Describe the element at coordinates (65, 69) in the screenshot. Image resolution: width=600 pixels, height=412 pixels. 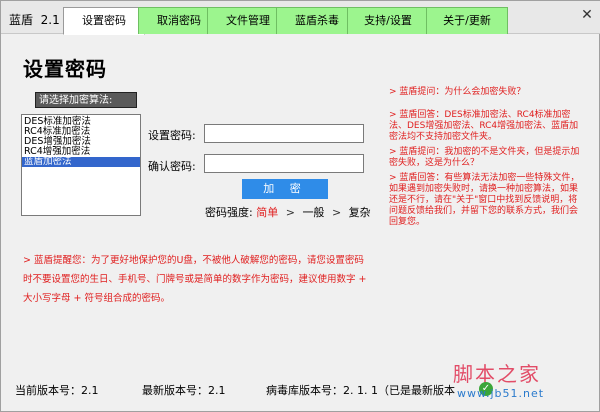
I see `page-title: 设置密码` at that location.